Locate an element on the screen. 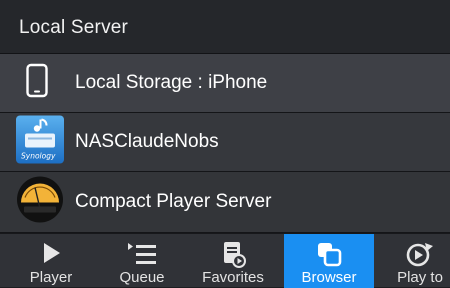 The image size is (450, 288). synology-badge-text: Synology is located at coordinates (38, 156).